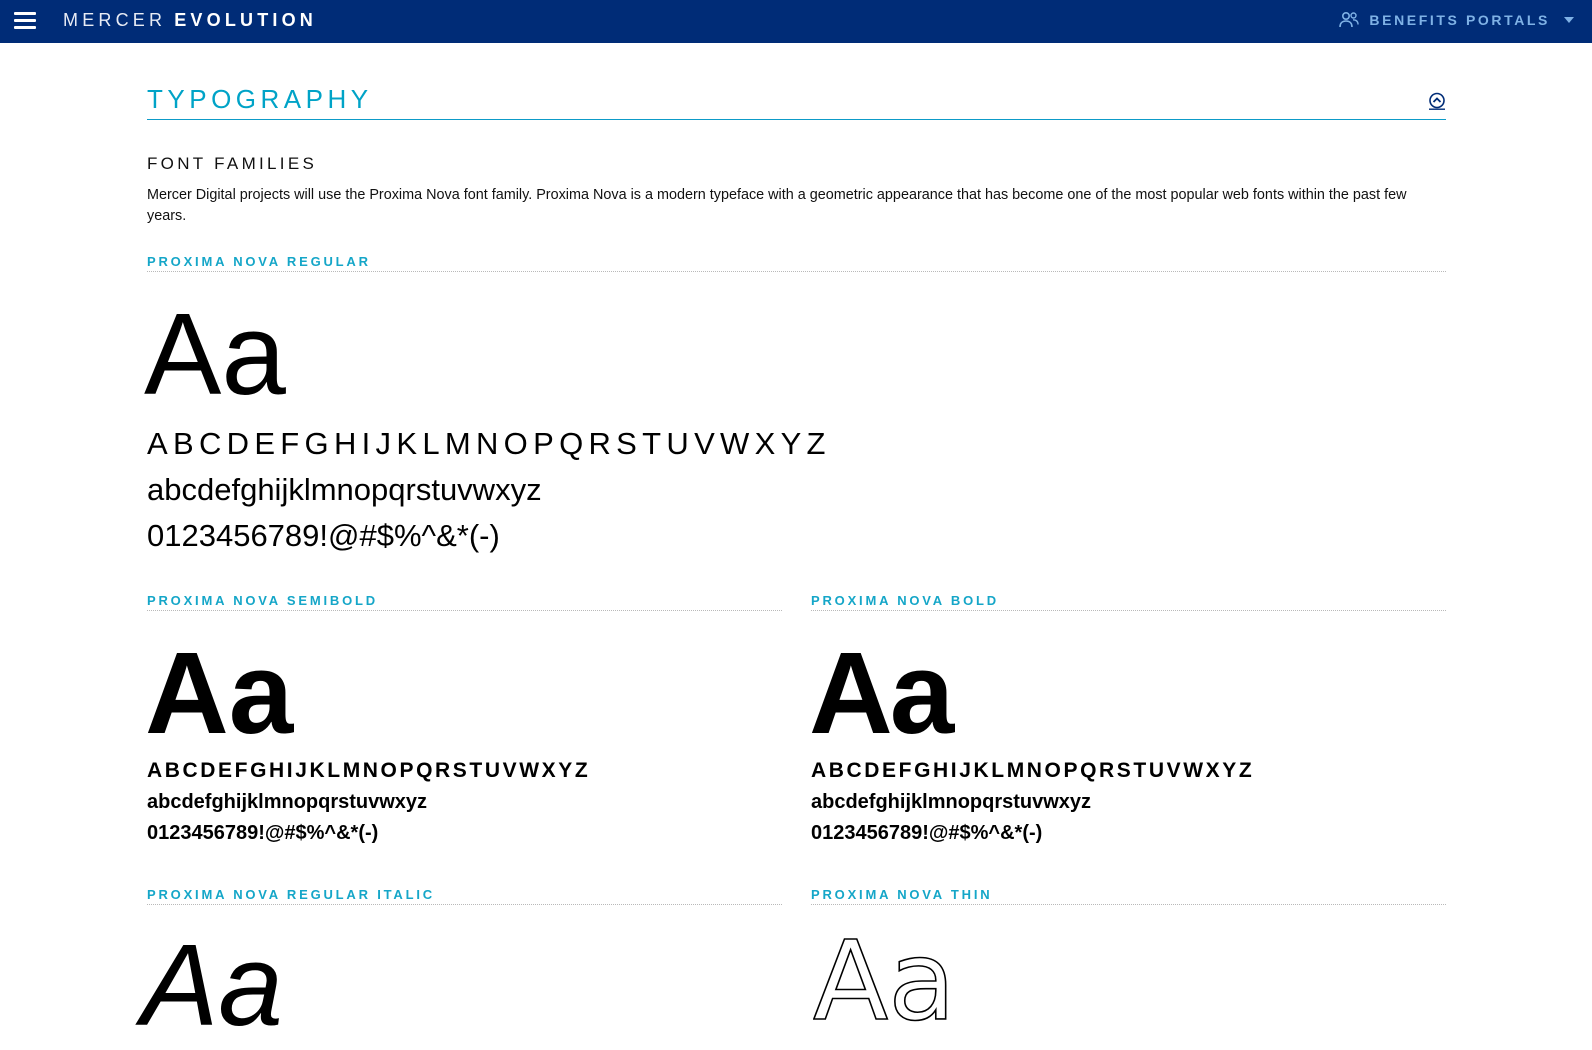  What do you see at coordinates (1128, 602) in the screenshot?
I see `bold-font-label: PROXIMA NOVA BOLD` at bounding box center [1128, 602].